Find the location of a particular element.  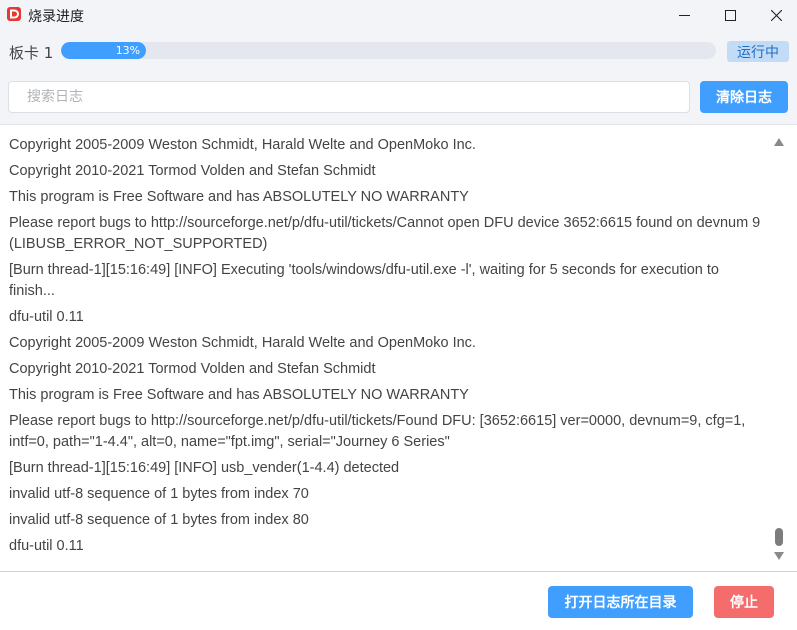

board-label: 板卡 1 is located at coordinates (31, 53).